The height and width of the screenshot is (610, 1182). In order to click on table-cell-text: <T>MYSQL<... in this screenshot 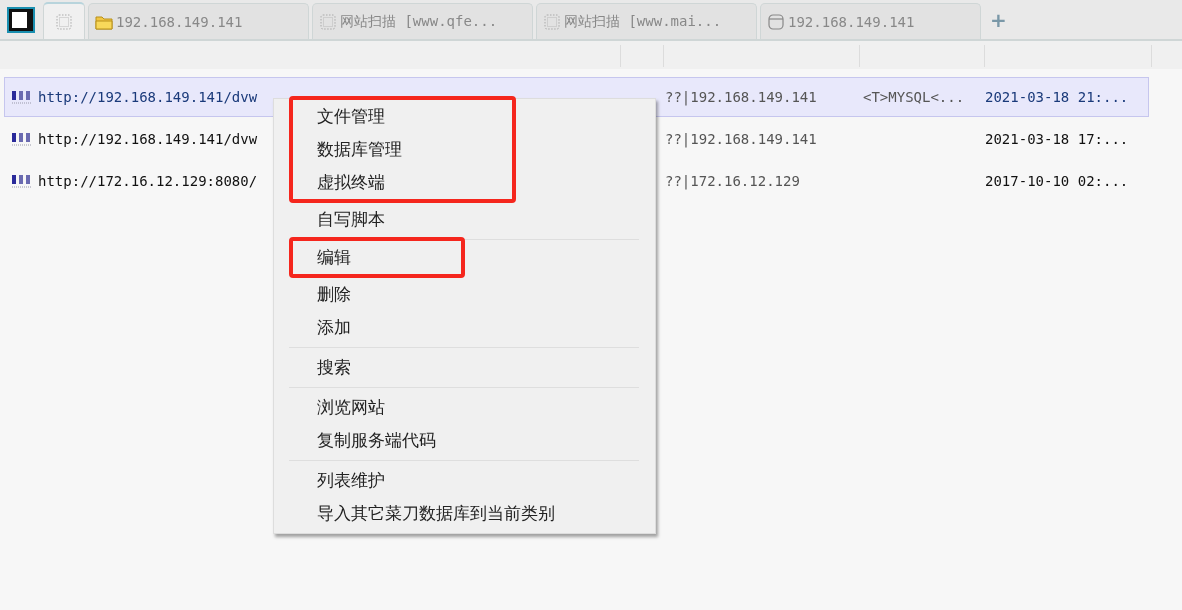, I will do `click(914, 97)`.